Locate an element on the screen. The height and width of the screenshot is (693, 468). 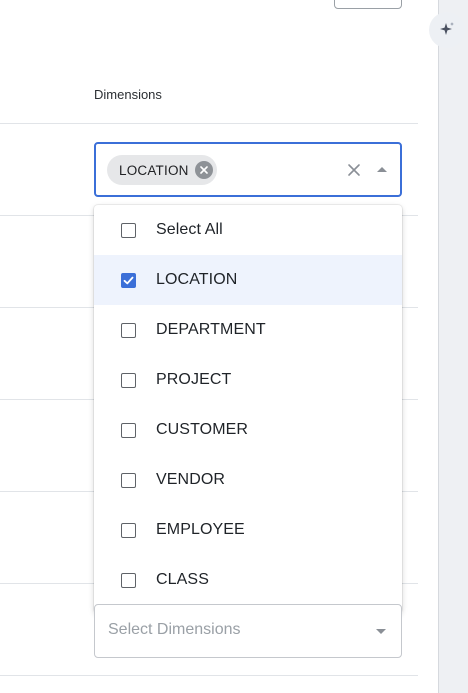
option-vendor: VENDOR is located at coordinates (248, 480).